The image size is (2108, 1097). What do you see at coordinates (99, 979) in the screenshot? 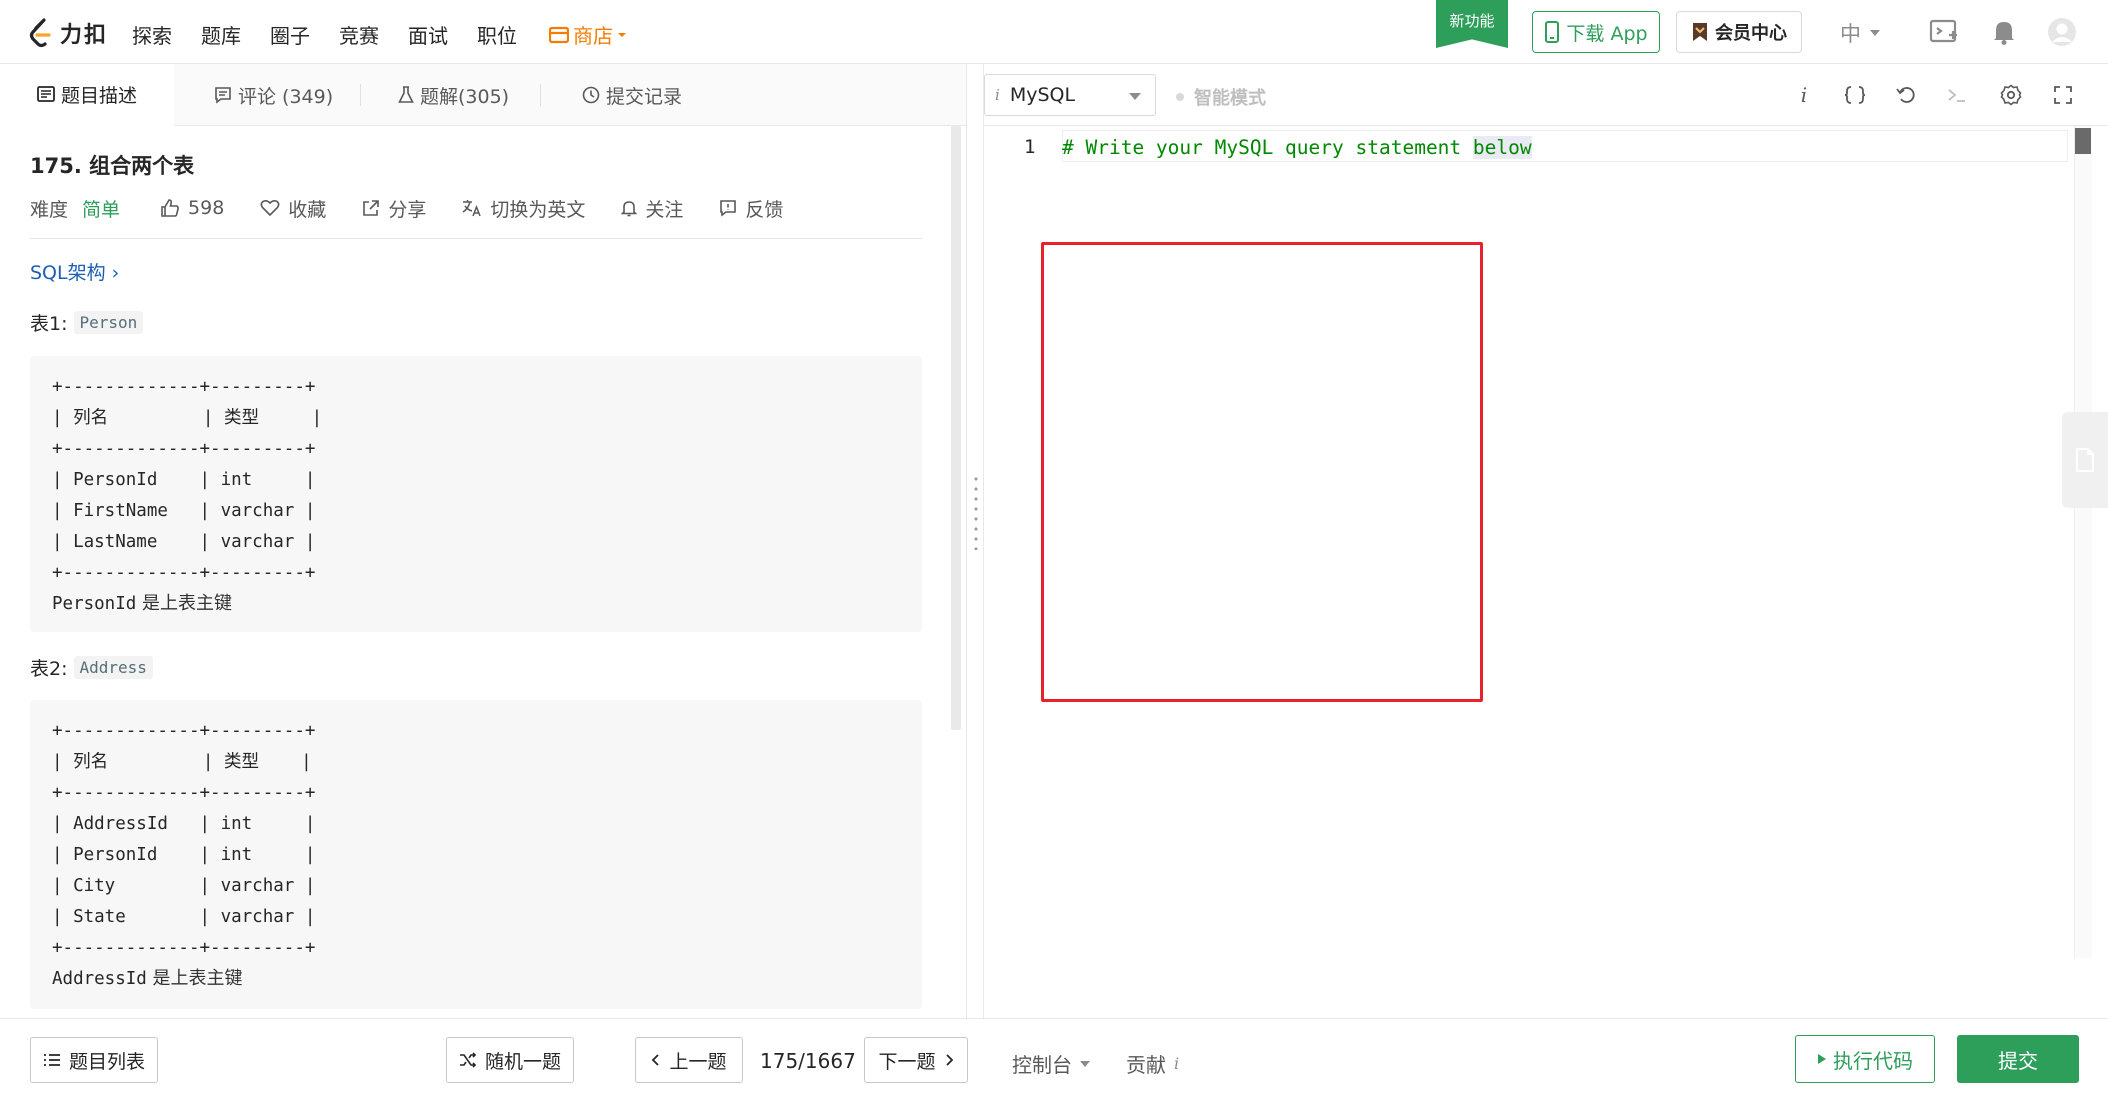
I see `table2-pk-column: AddressId` at bounding box center [99, 979].